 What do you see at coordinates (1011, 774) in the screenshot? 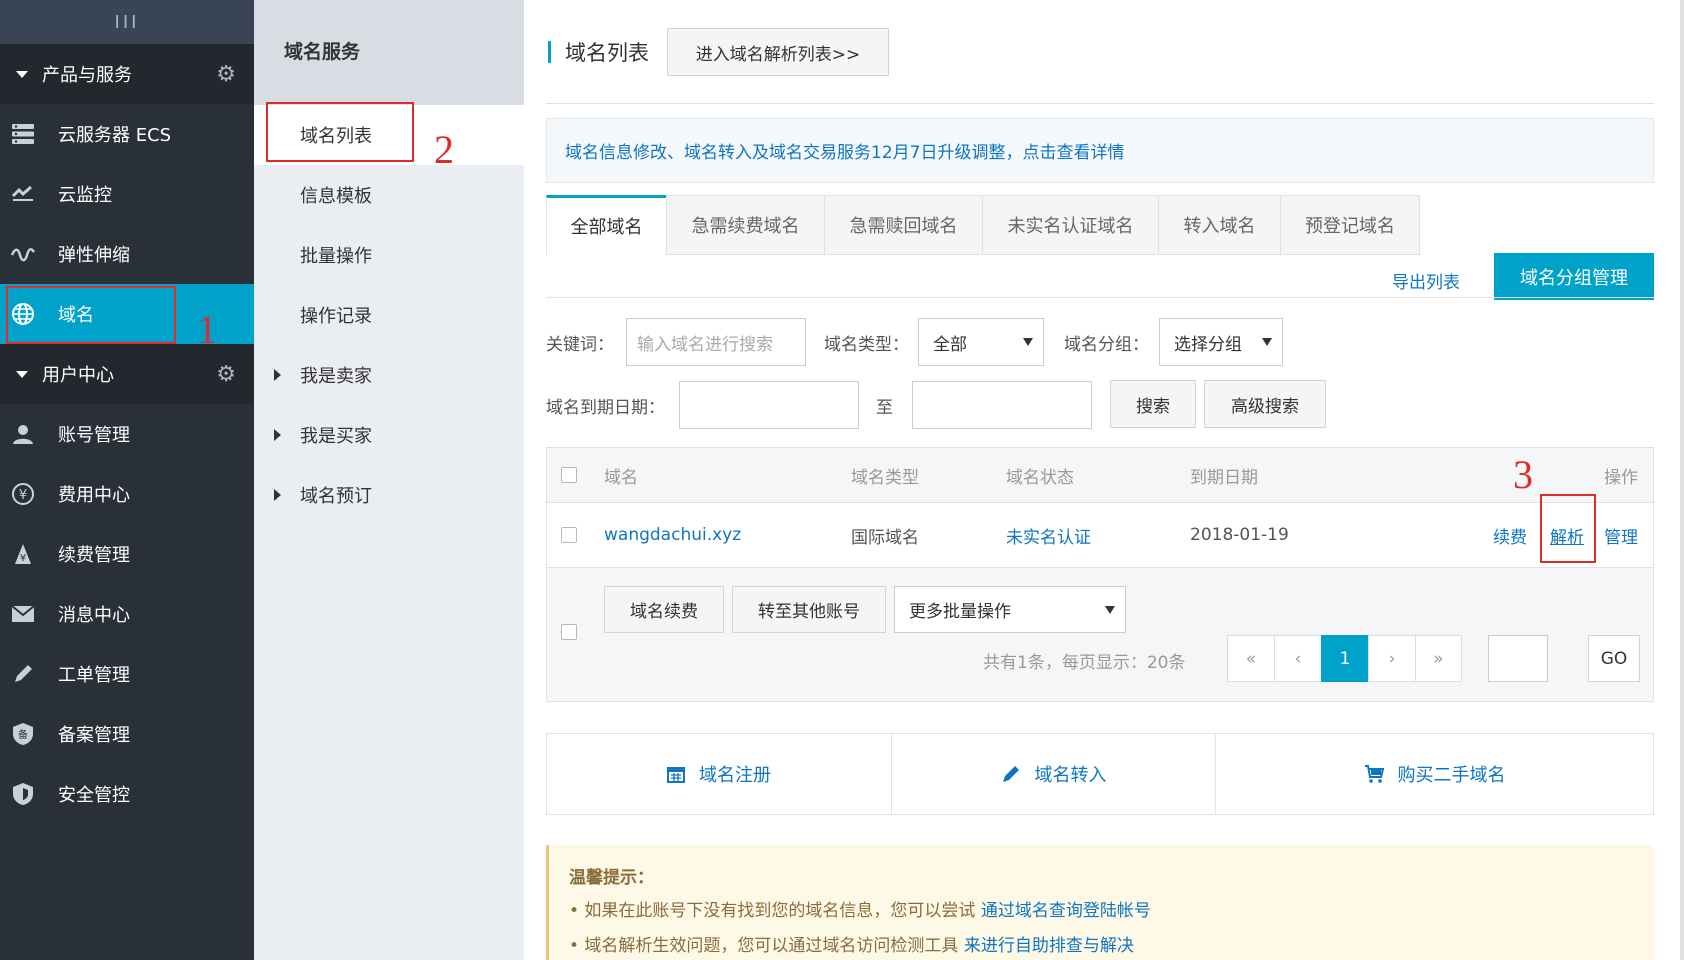
I see `pencil-icon` at bounding box center [1011, 774].